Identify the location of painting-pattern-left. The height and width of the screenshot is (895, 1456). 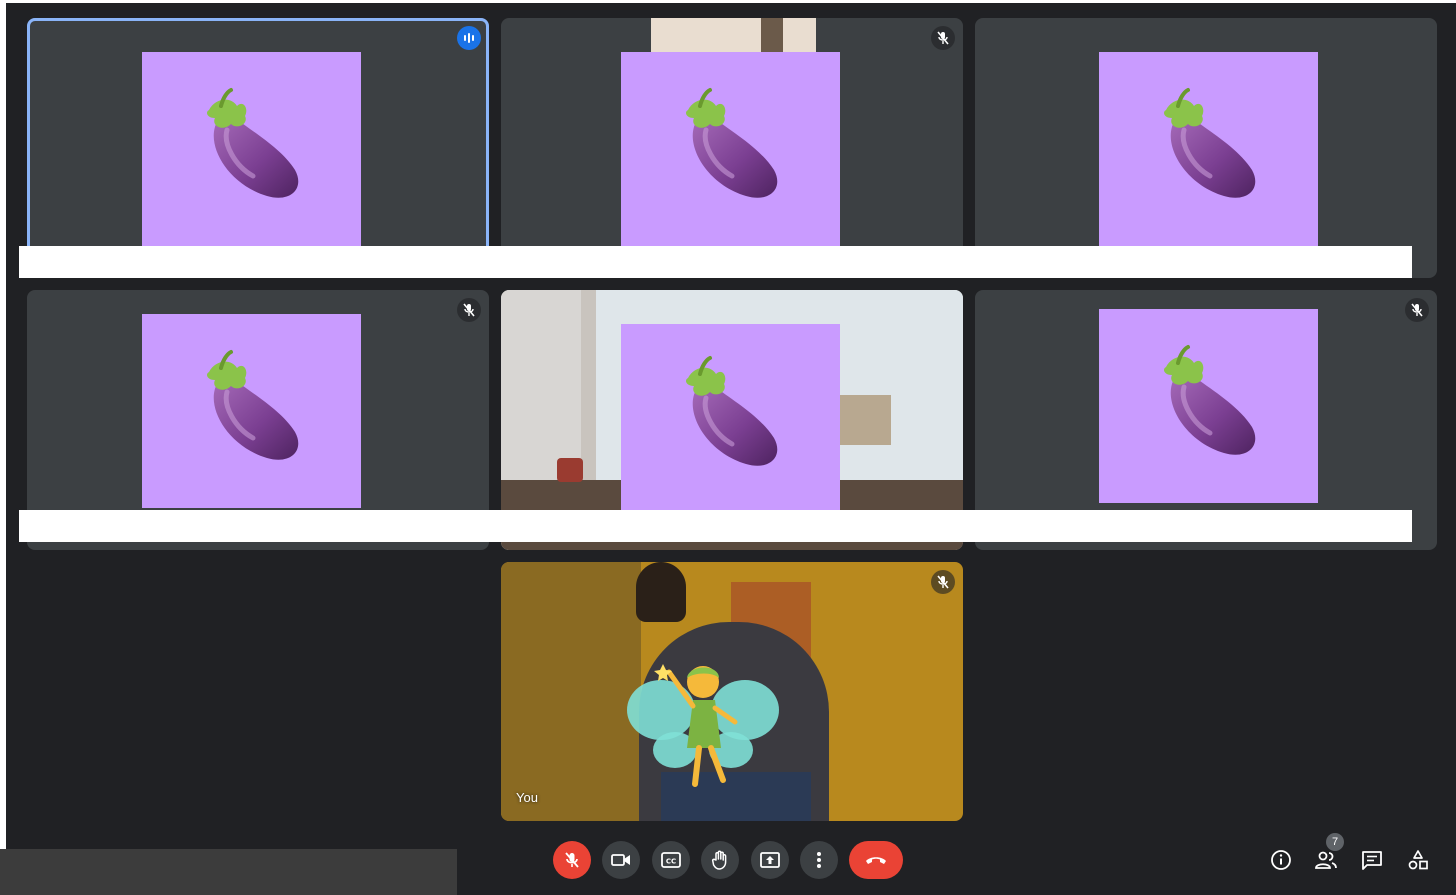
(571, 691).